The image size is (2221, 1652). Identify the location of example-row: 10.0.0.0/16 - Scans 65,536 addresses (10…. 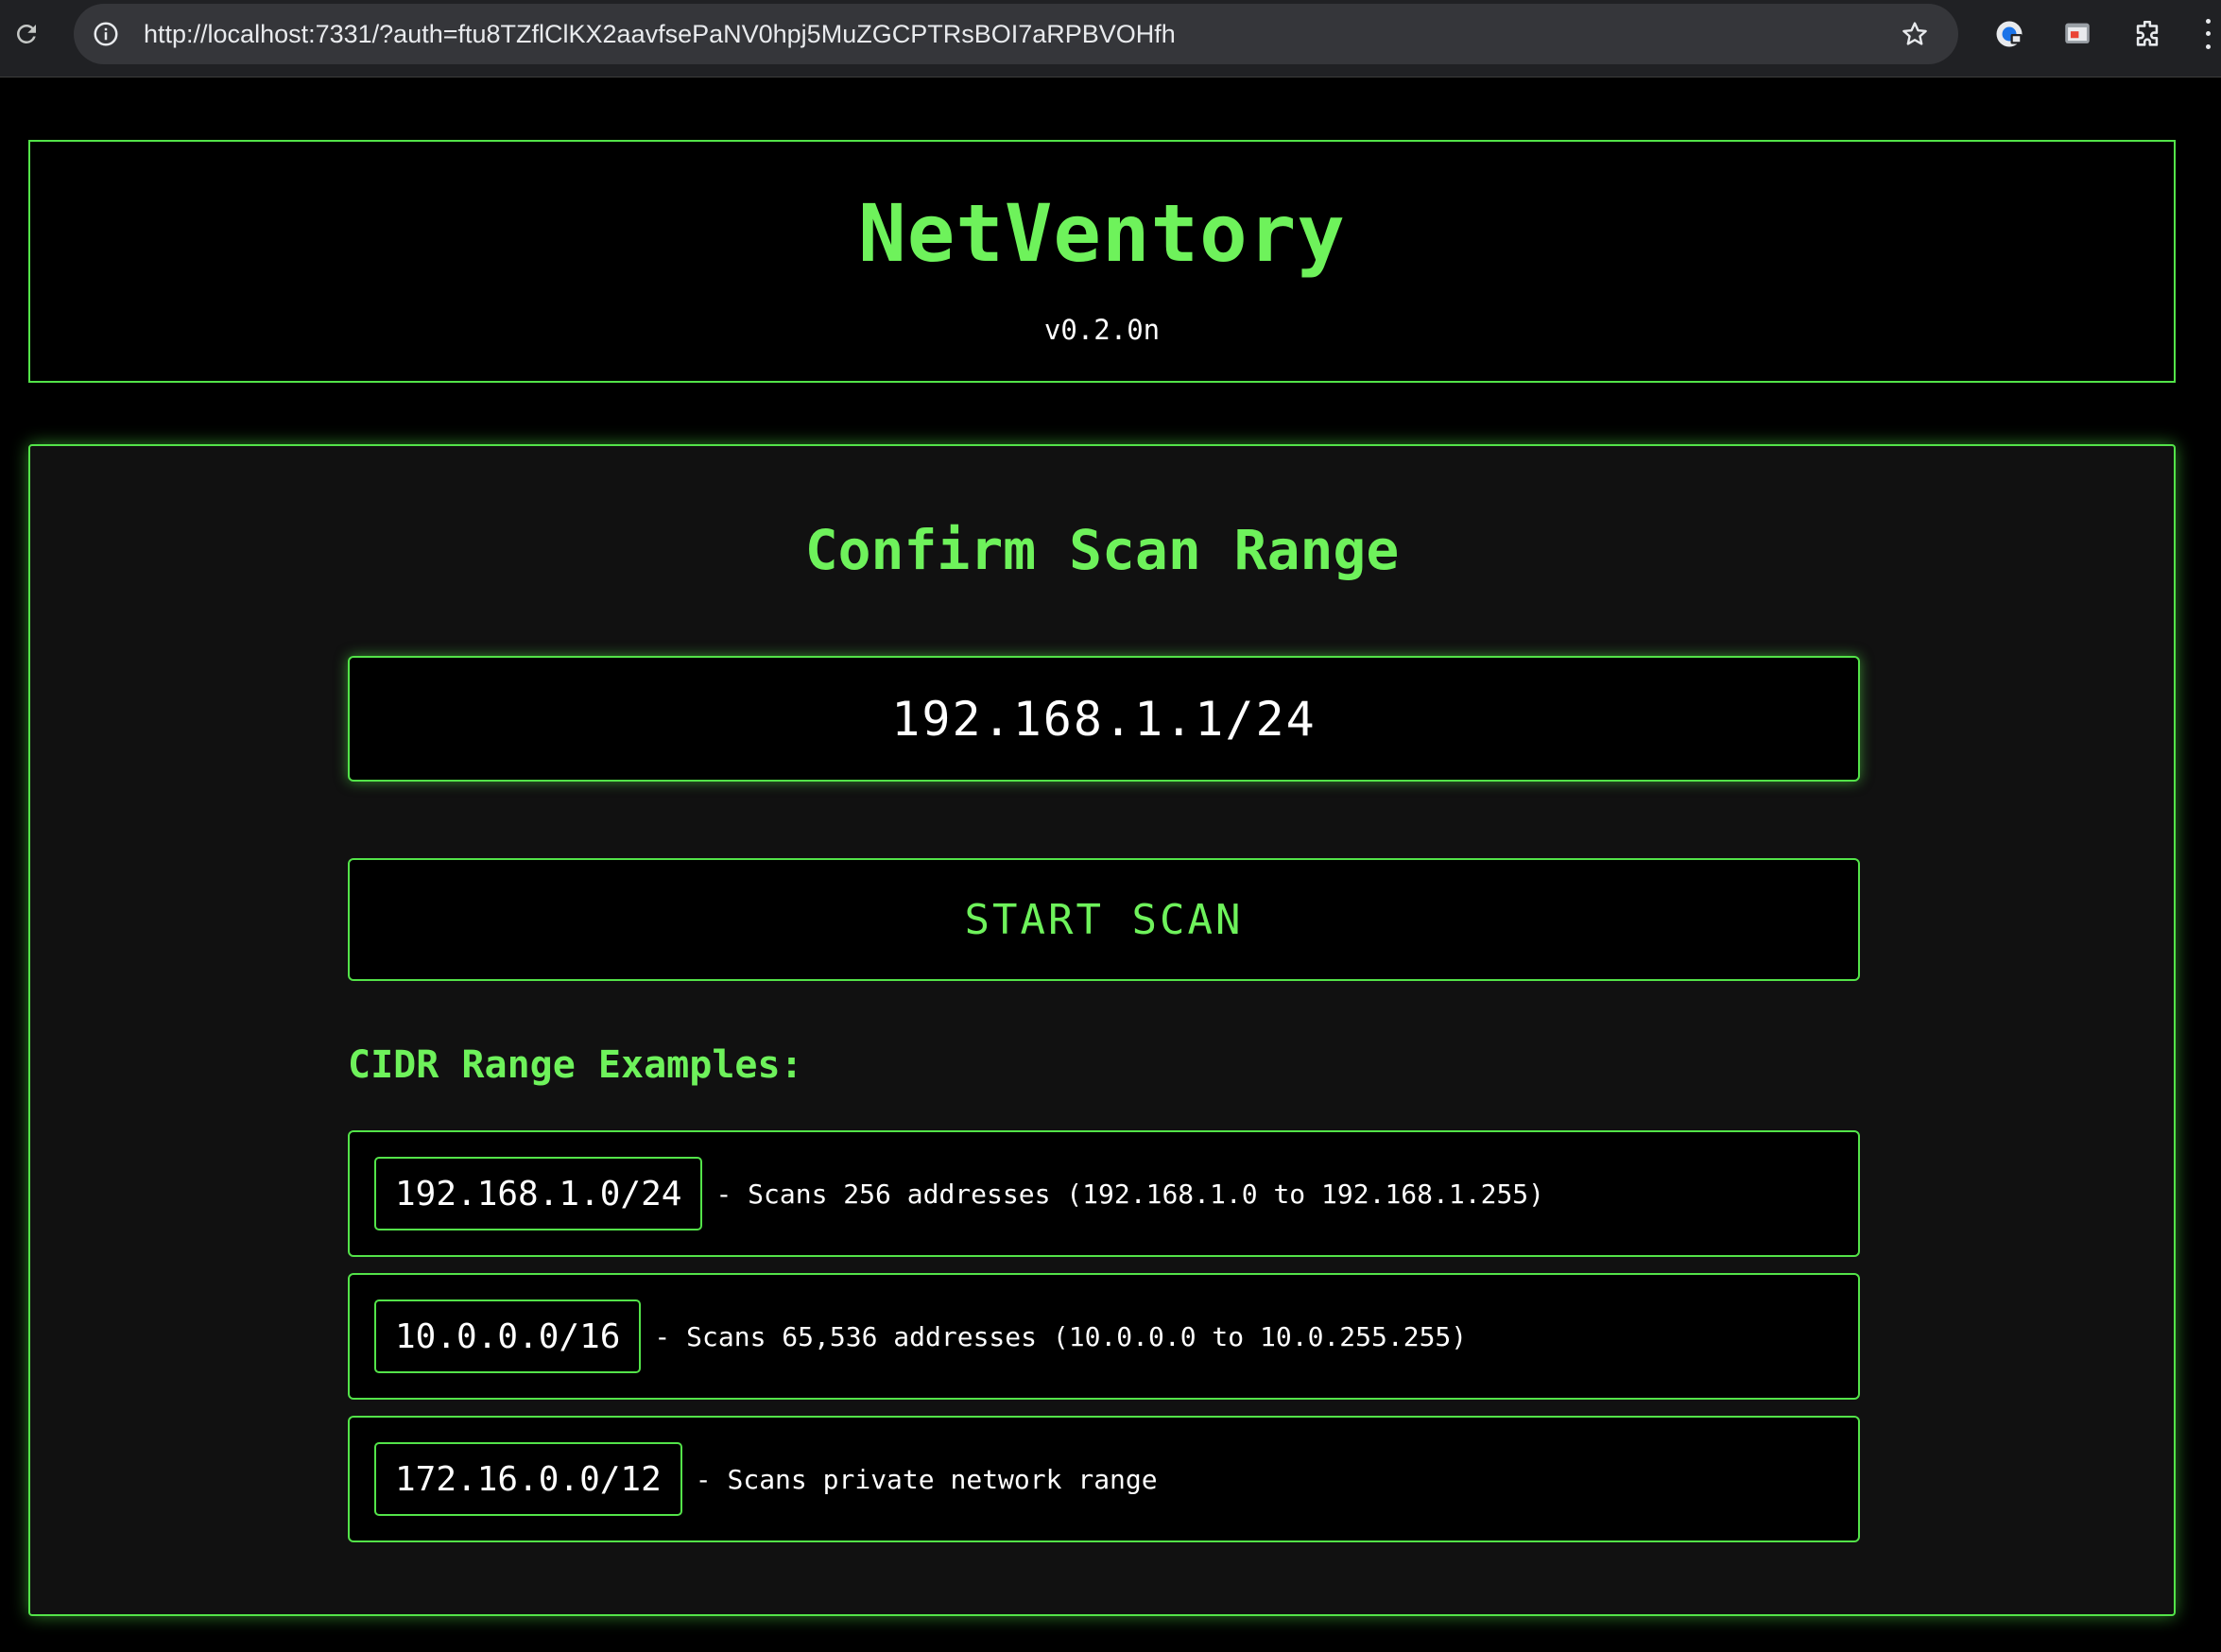
(1104, 1336).